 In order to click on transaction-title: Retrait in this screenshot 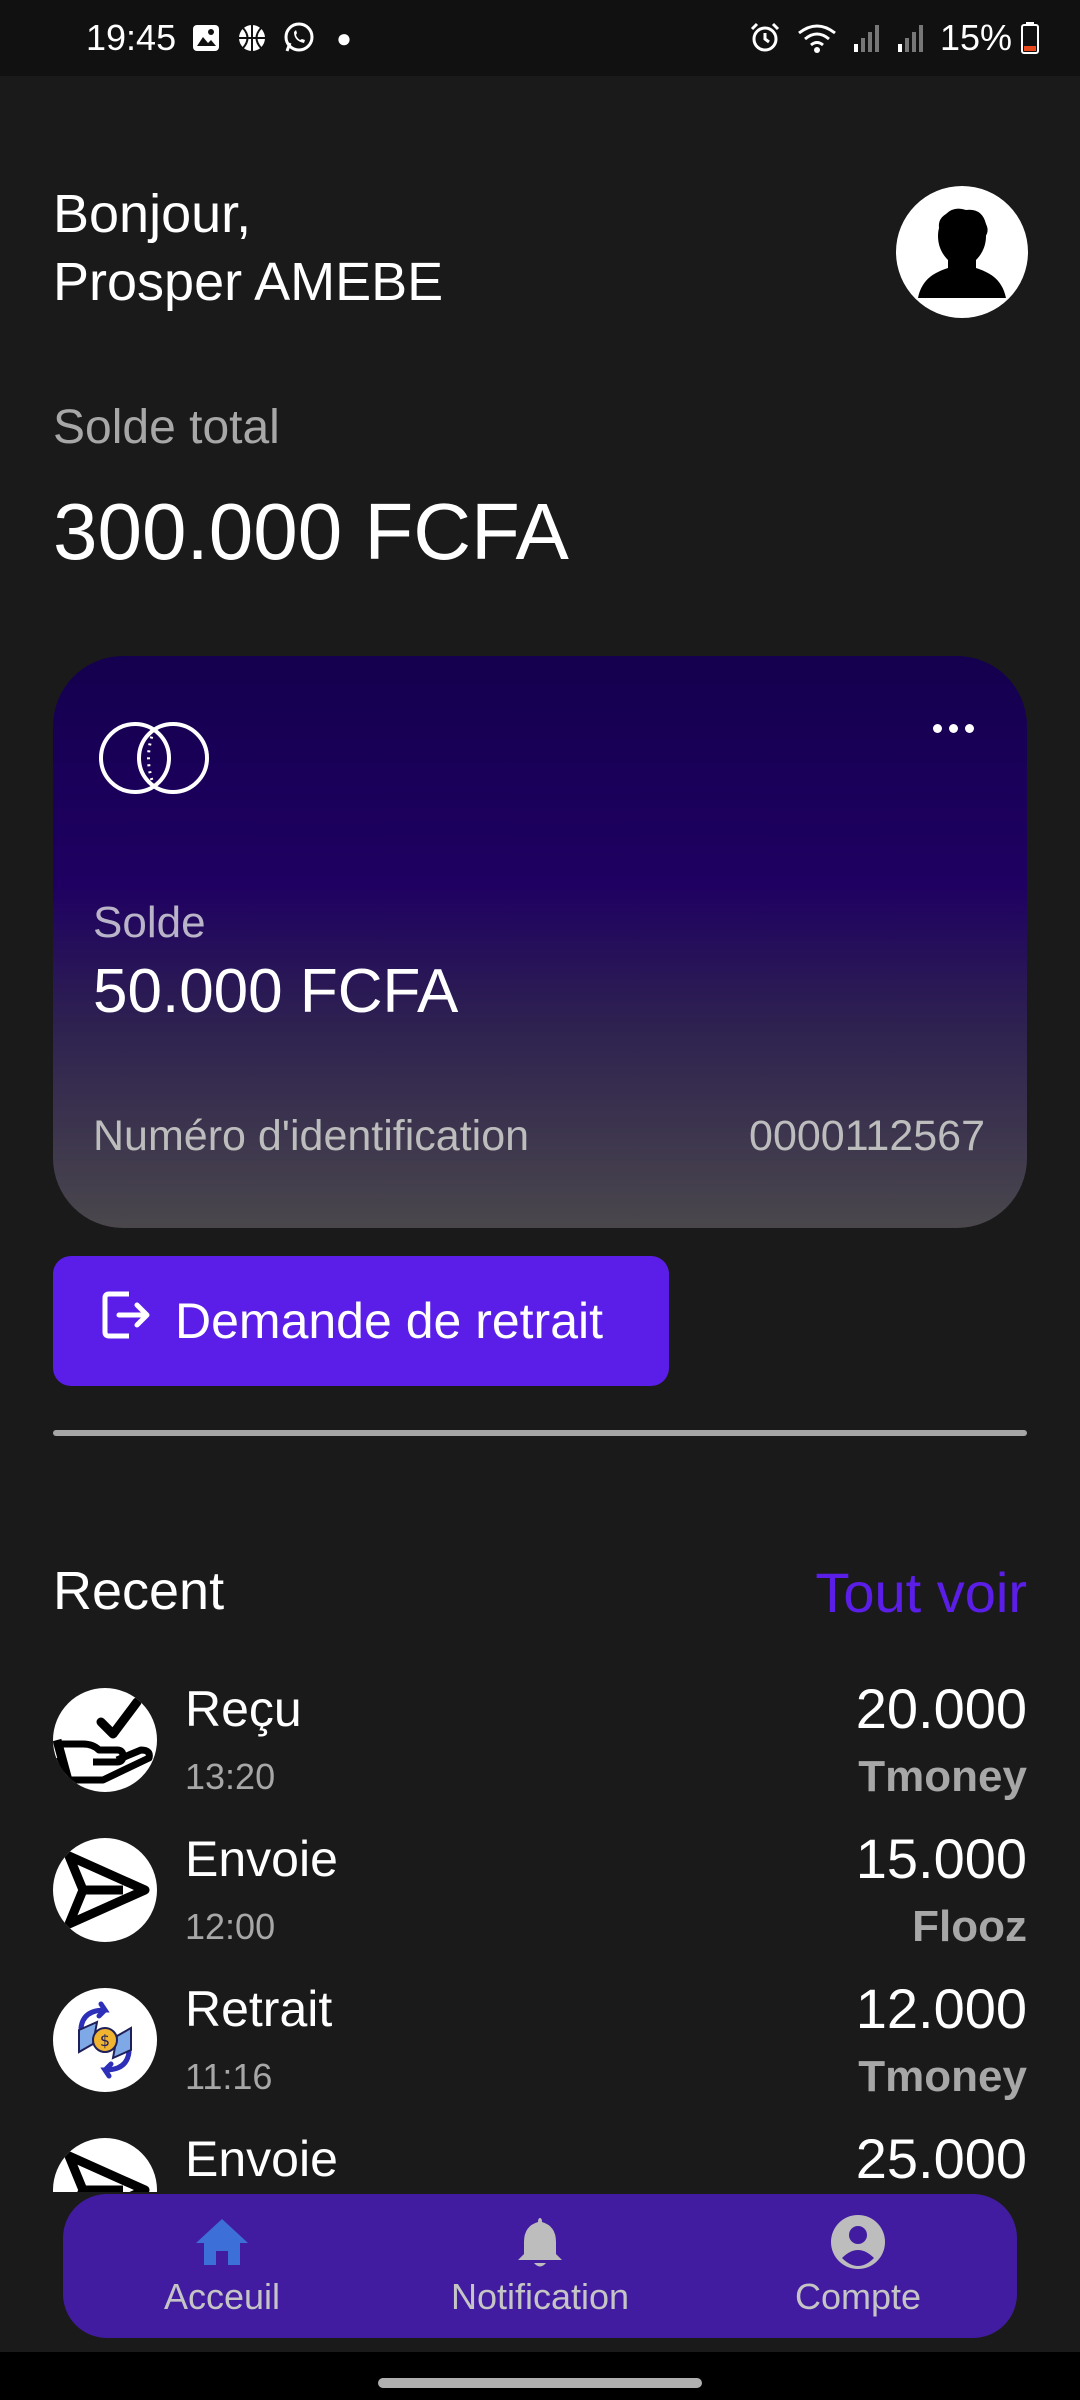, I will do `click(259, 2009)`.